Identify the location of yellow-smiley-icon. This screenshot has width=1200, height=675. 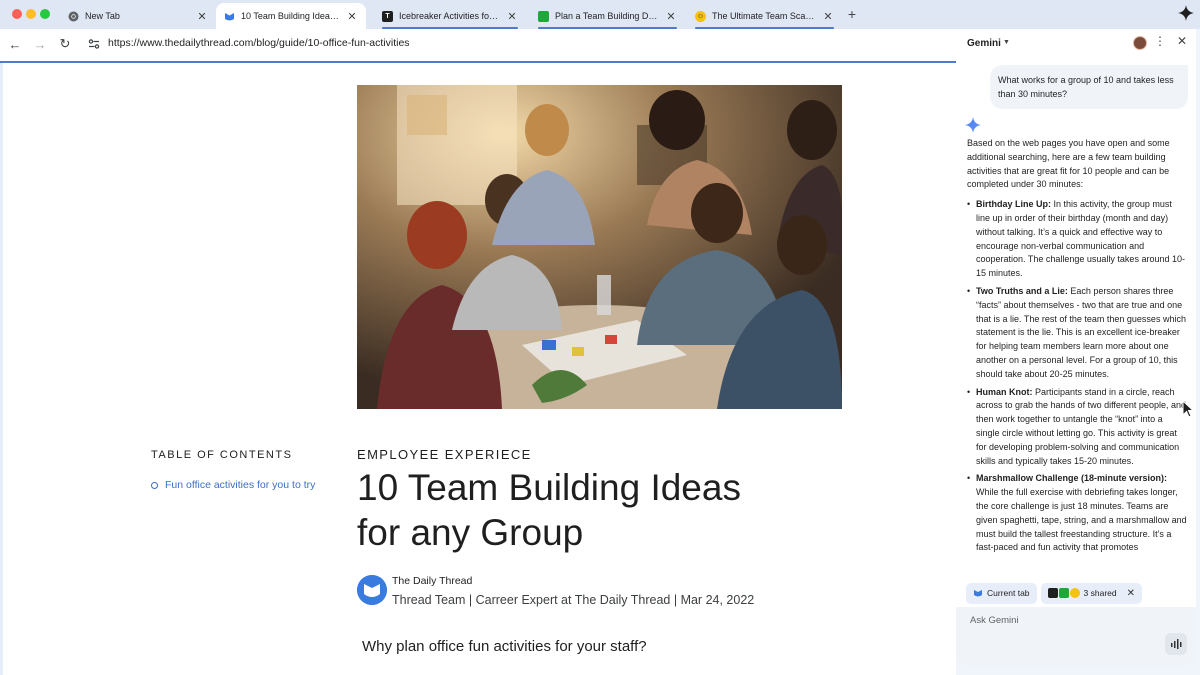
(1074, 593).